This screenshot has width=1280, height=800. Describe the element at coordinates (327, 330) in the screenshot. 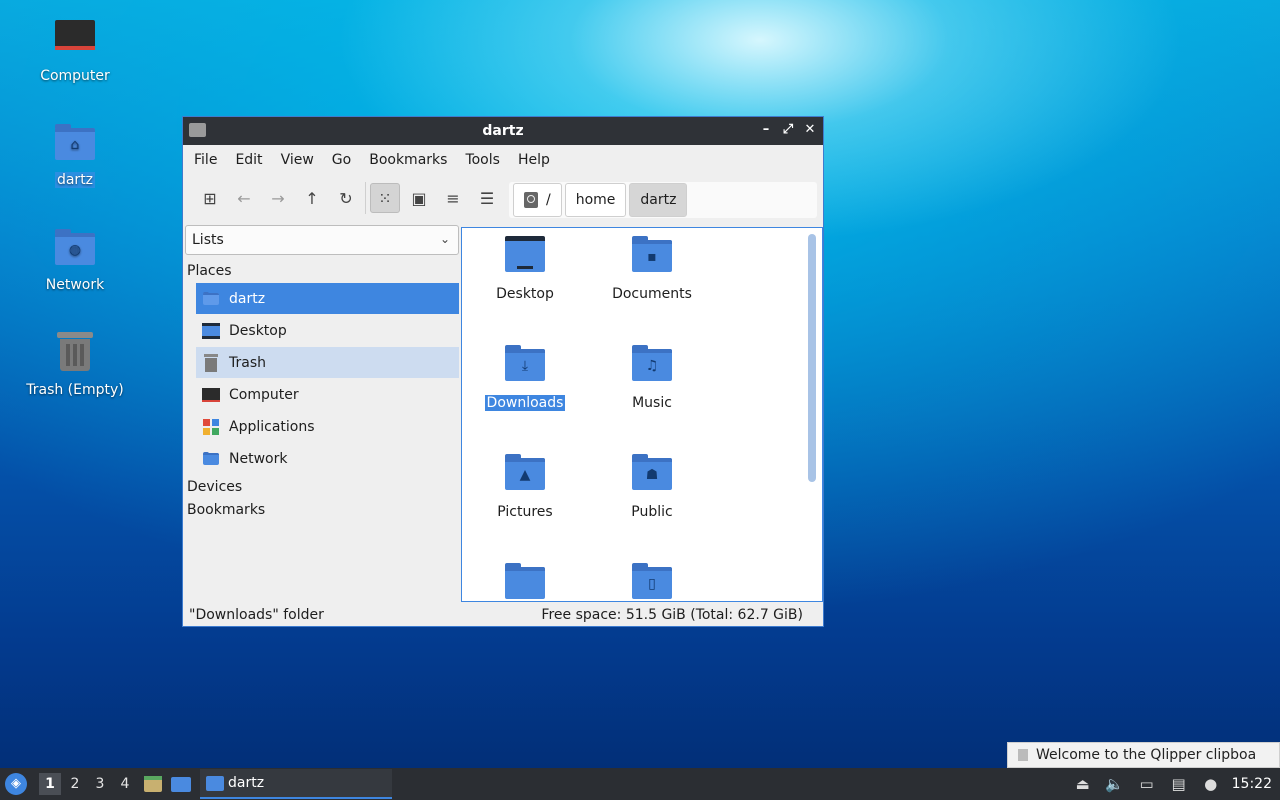

I see `sidebar-item-desktop: Desktop` at that location.